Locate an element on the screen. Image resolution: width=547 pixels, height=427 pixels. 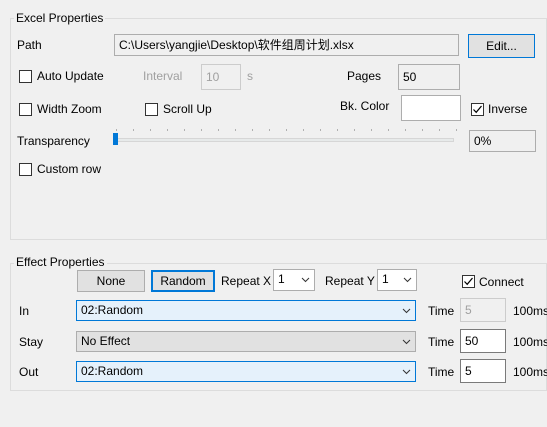
scroll-up-checkbox is located at coordinates (151, 109).